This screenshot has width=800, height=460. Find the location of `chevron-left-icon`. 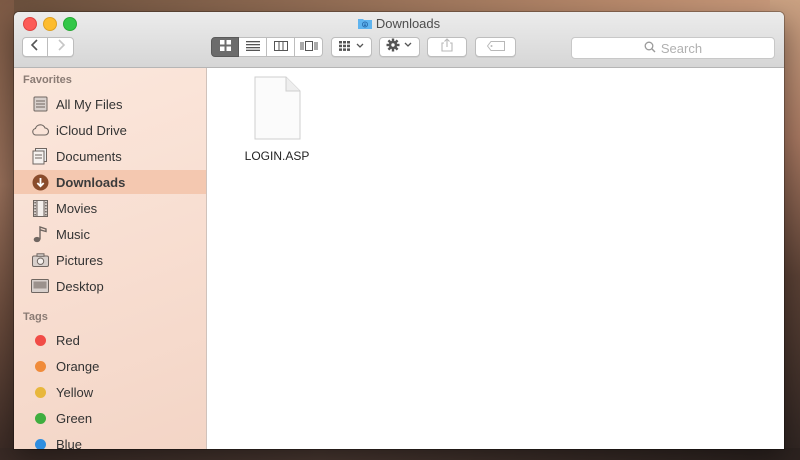

chevron-left-icon is located at coordinates (35, 47).